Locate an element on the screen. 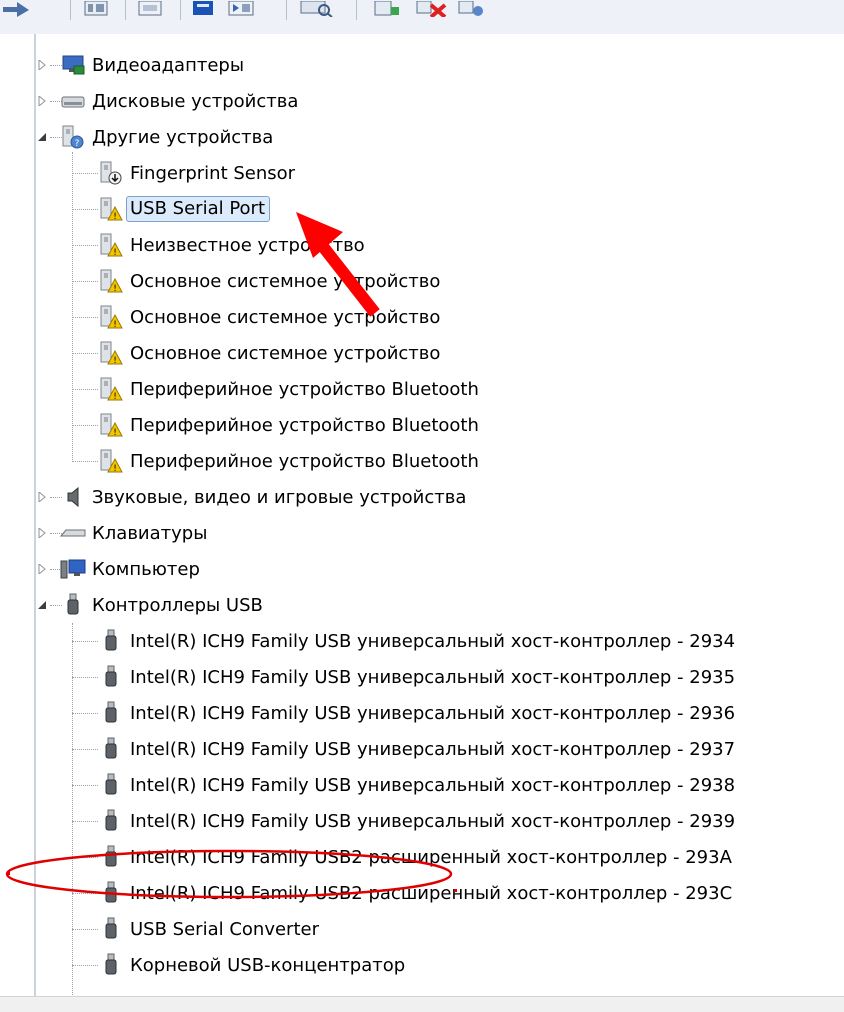 This screenshot has width=844, height=1012. category-label: Компьютер is located at coordinates (146, 569).